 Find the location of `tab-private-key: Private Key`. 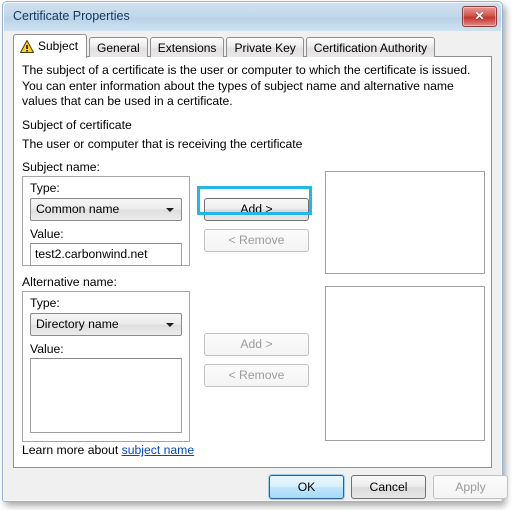

tab-private-key: Private Key is located at coordinates (265, 47).